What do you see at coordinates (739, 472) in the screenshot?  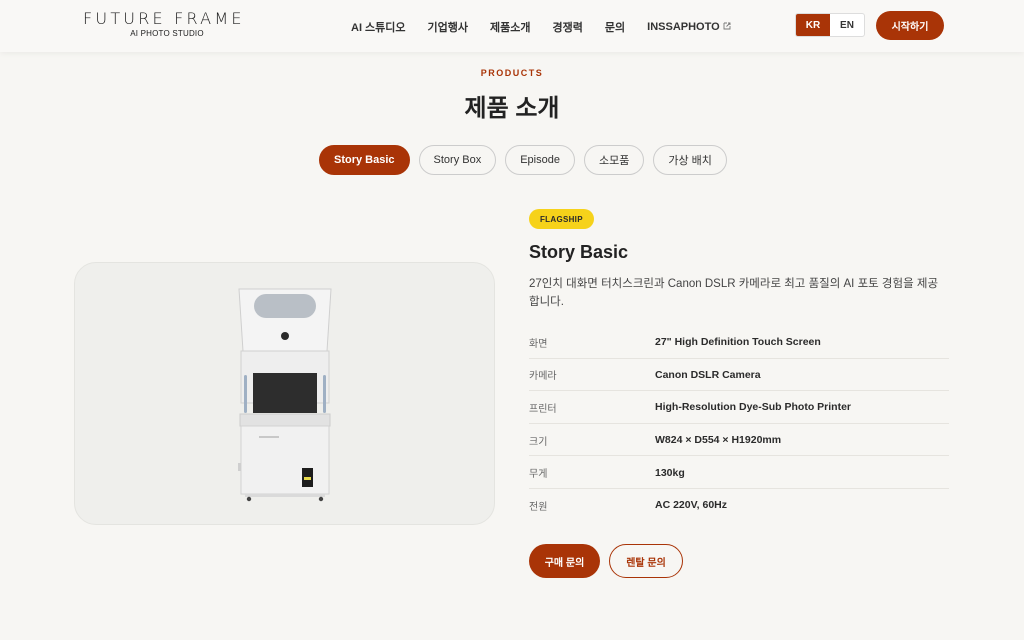 I see `spec-row-weight: 무게 130kg` at bounding box center [739, 472].